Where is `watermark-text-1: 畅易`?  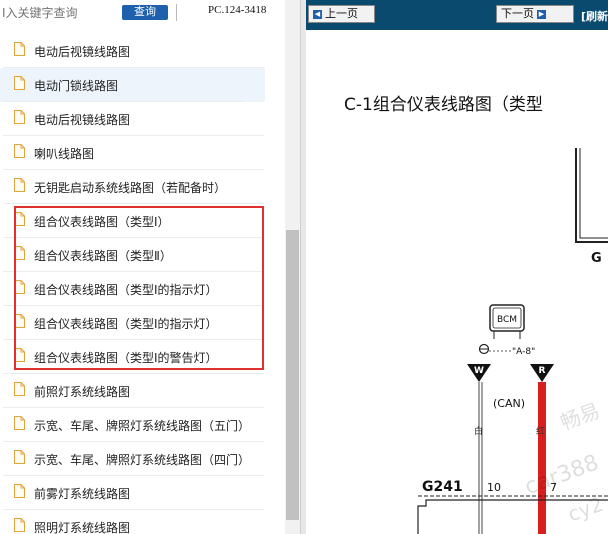 watermark-text-1: 畅易 is located at coordinates (580, 416).